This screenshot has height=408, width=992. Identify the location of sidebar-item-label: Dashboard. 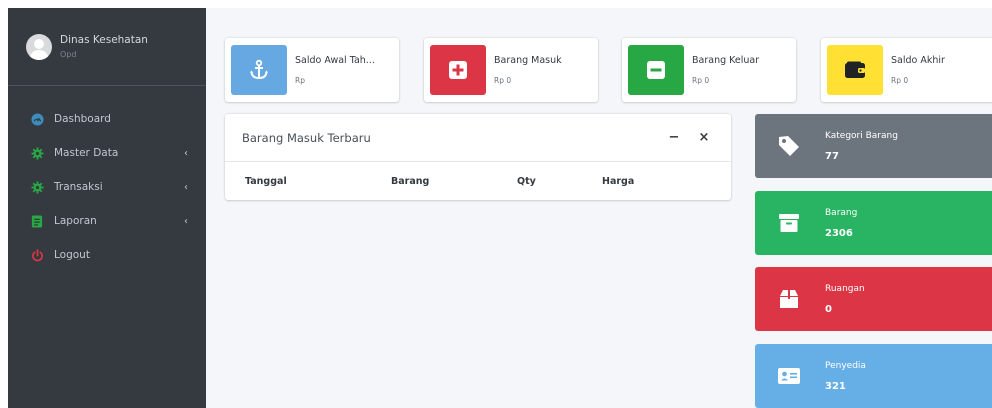
(82, 119).